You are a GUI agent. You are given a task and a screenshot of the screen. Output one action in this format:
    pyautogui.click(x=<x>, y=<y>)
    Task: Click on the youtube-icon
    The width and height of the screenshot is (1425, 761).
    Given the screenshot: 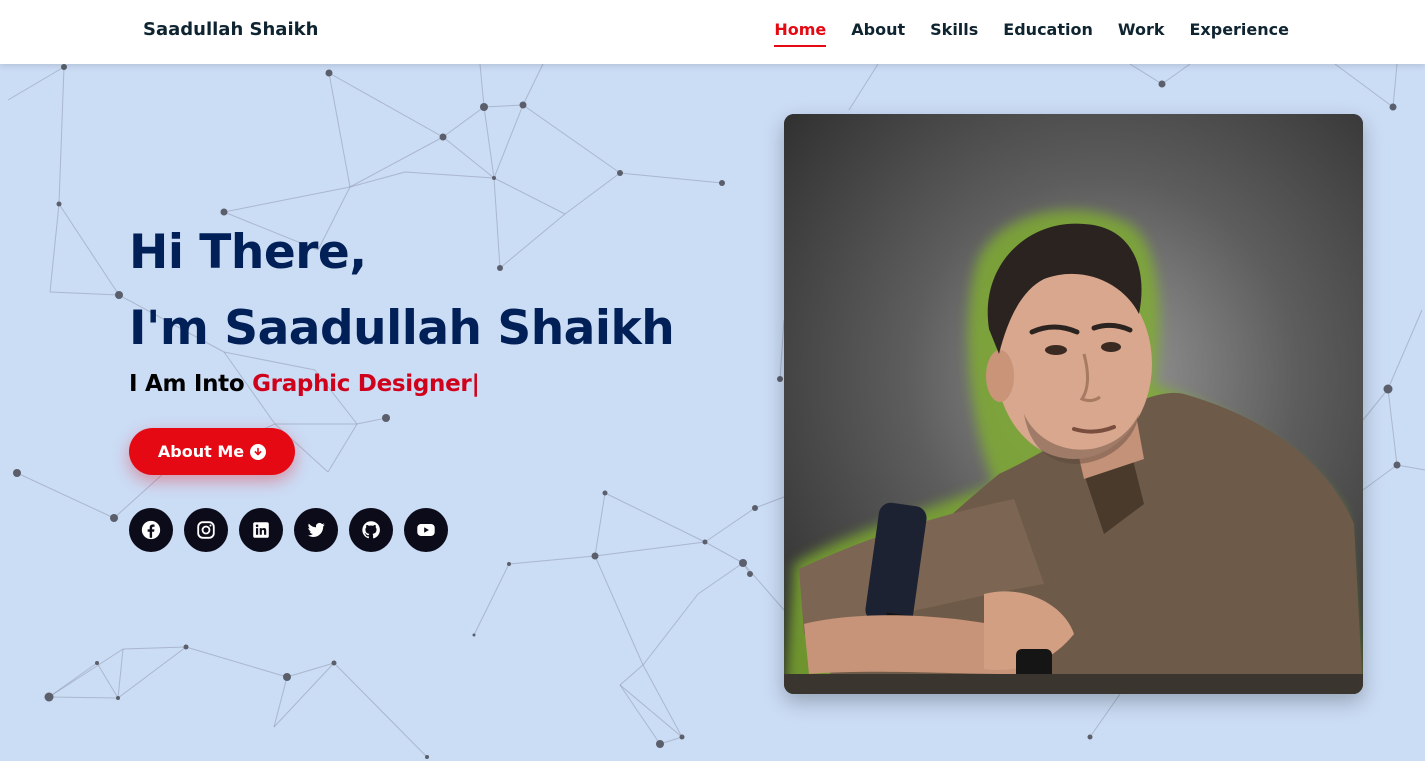 What is the action you would take?
    pyautogui.click(x=426, y=530)
    